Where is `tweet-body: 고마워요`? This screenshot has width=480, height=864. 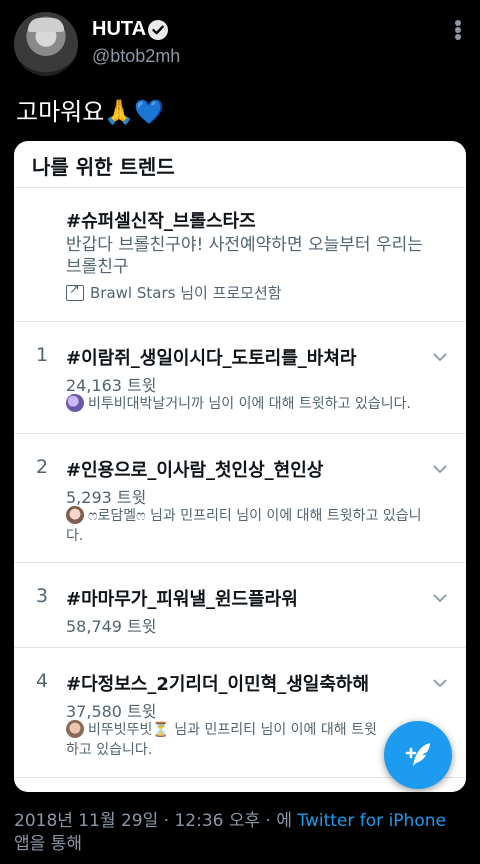 tweet-body: 고마워요 is located at coordinates (60, 112).